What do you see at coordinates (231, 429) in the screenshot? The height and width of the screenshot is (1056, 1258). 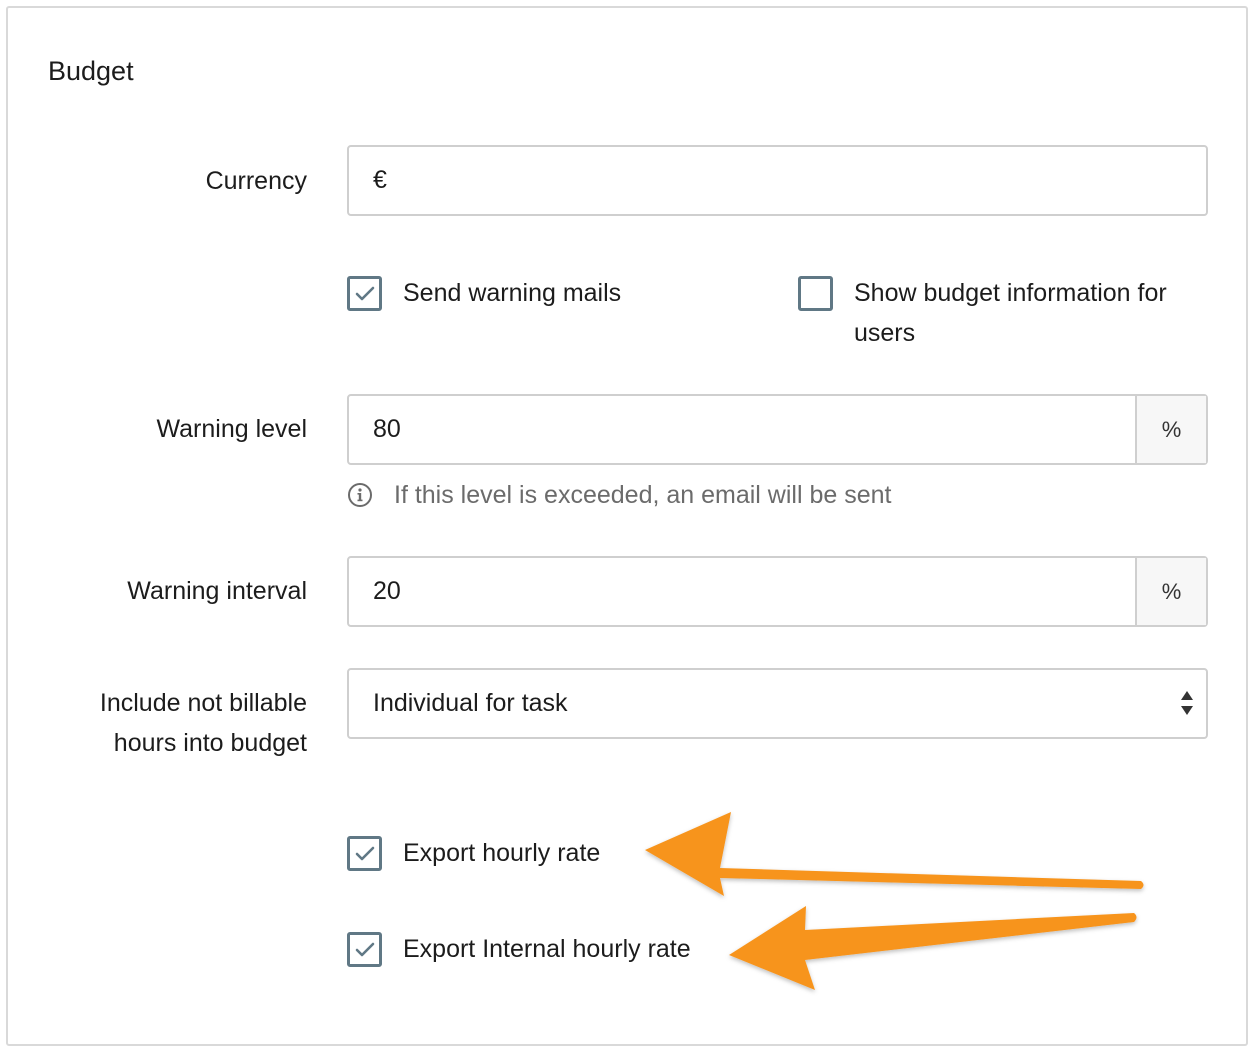 I see `warning-level-label: Warning level` at bounding box center [231, 429].